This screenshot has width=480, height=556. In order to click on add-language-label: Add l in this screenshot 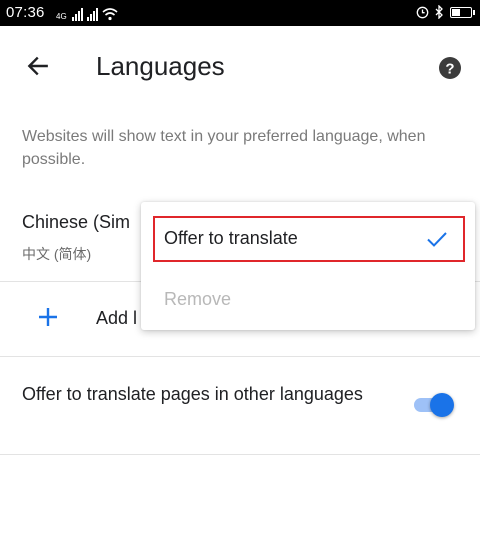, I will do `click(117, 318)`.